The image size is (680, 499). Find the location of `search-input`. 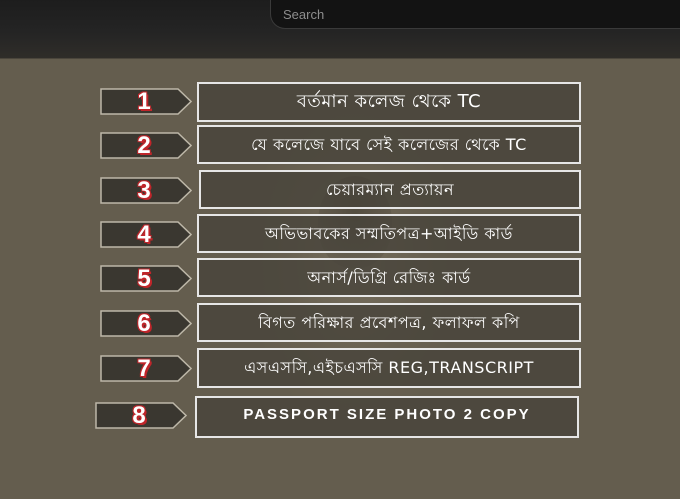

search-input is located at coordinates (473, 14).